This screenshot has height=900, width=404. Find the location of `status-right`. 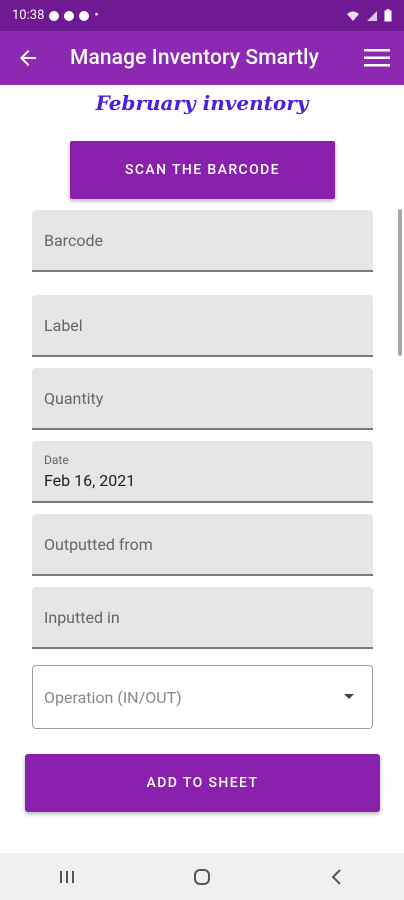

status-right is located at coordinates (369, 15).